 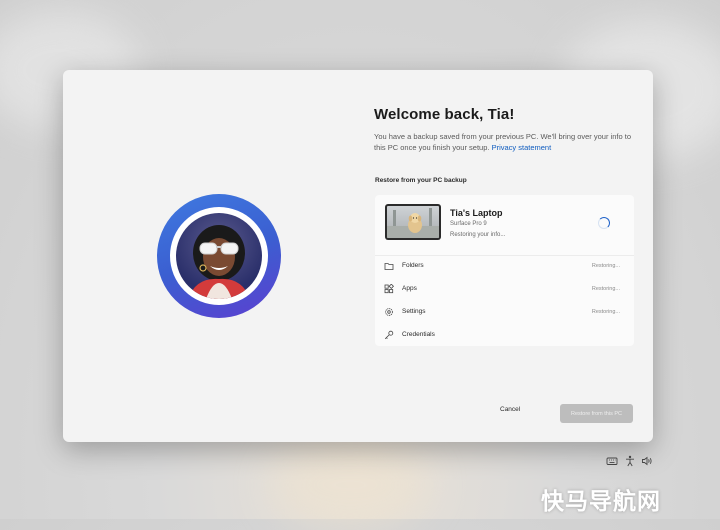 What do you see at coordinates (510, 409) in the screenshot?
I see `cancel-button: Cancel` at bounding box center [510, 409].